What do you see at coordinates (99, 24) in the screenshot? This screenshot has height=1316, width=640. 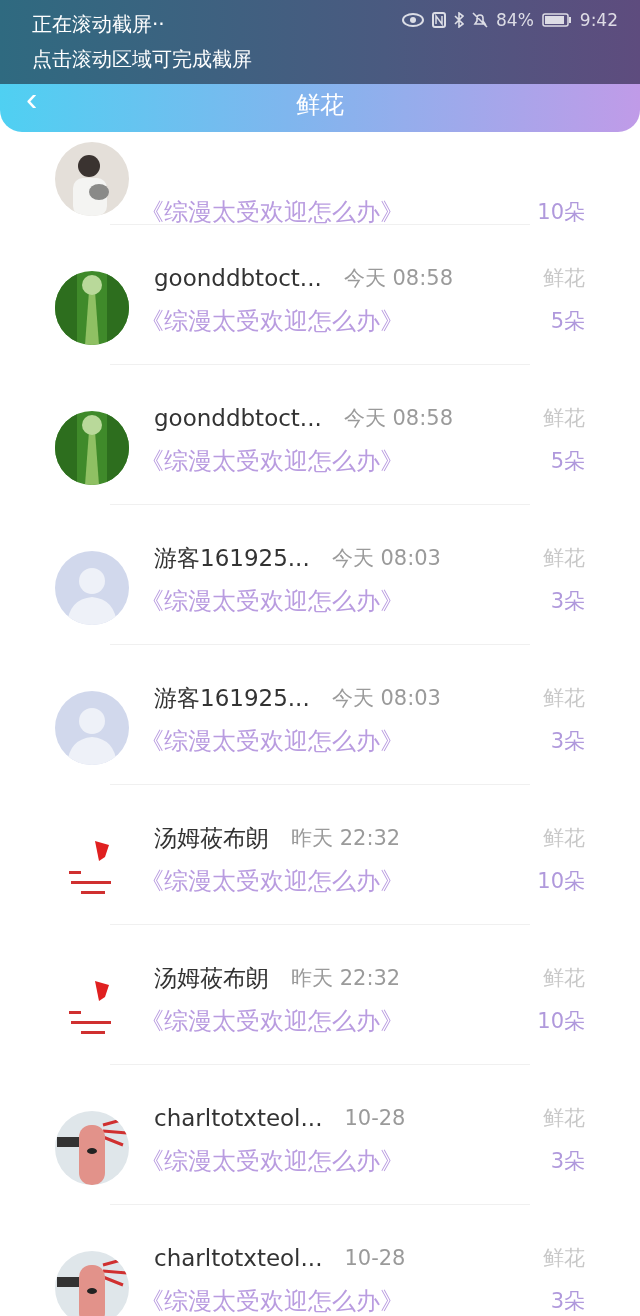 I see `toast-title: 正在滚动截屏··` at bounding box center [99, 24].